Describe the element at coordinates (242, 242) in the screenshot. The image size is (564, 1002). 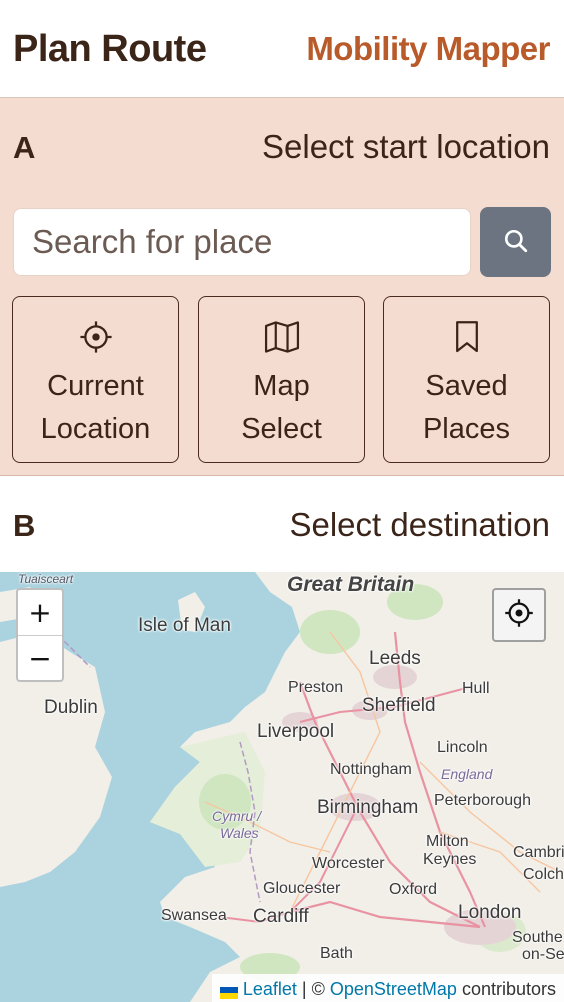
I see `search-input` at that location.